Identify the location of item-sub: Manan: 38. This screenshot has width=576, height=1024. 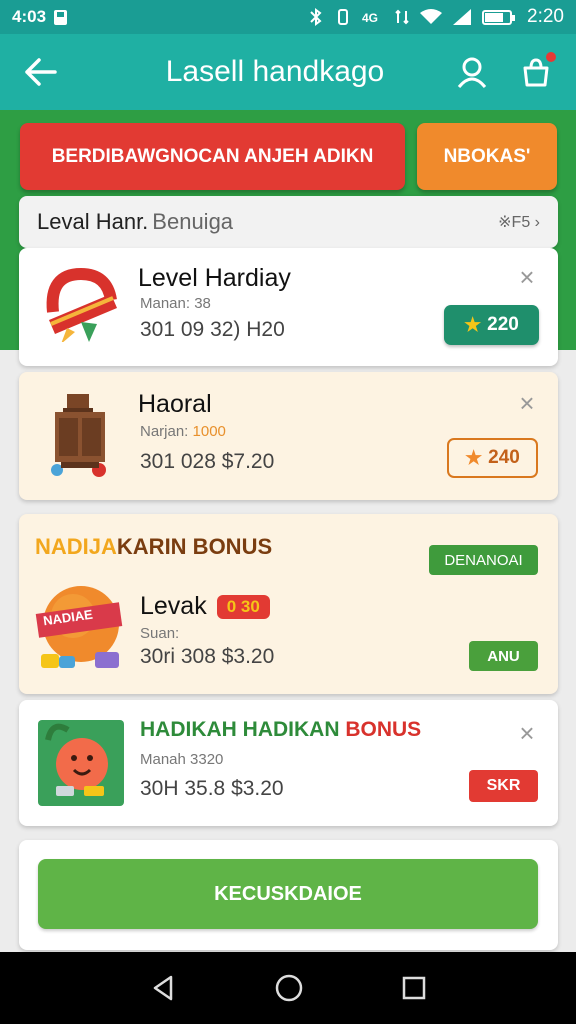
(175, 303).